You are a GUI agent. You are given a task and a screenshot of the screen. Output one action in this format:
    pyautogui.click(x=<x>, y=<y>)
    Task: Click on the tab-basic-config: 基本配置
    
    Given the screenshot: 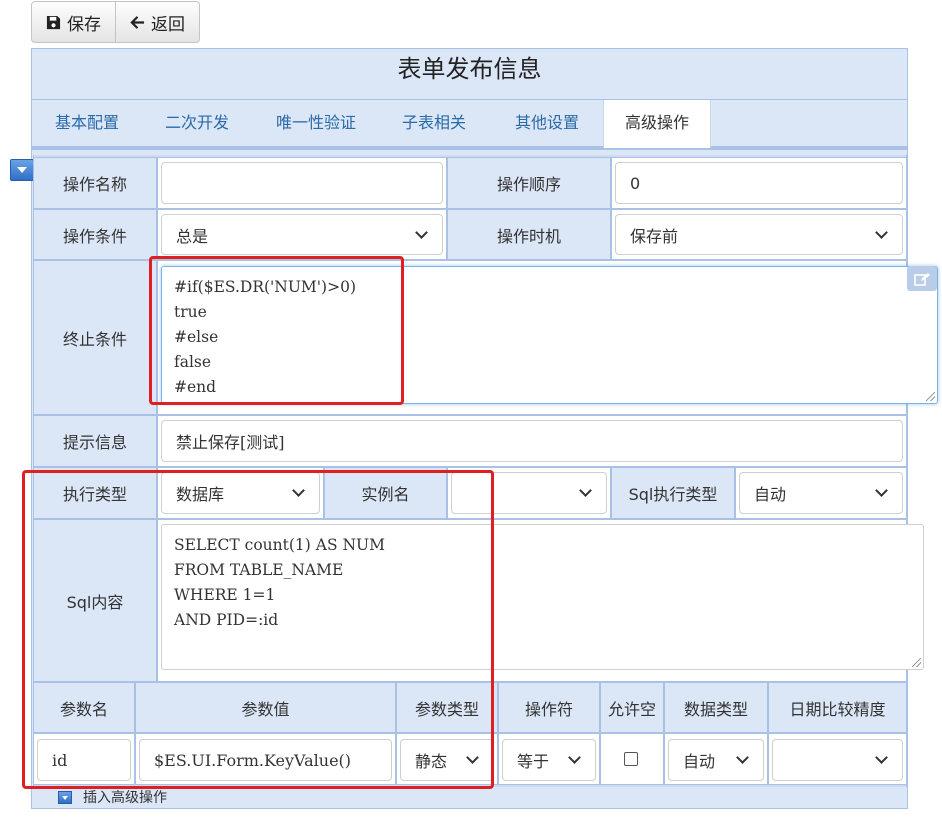 What is the action you would take?
    pyautogui.click(x=87, y=123)
    